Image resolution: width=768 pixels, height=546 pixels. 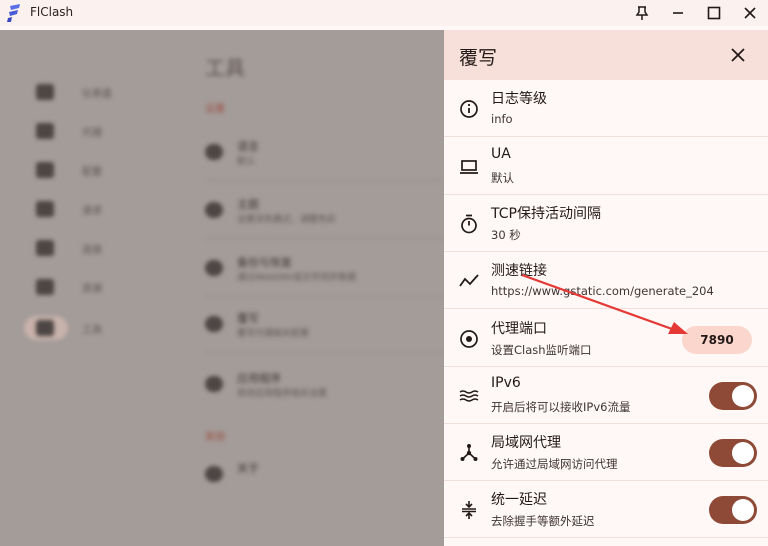 What do you see at coordinates (519, 271) in the screenshot?
I see `setting-title: 测速链接` at bounding box center [519, 271].